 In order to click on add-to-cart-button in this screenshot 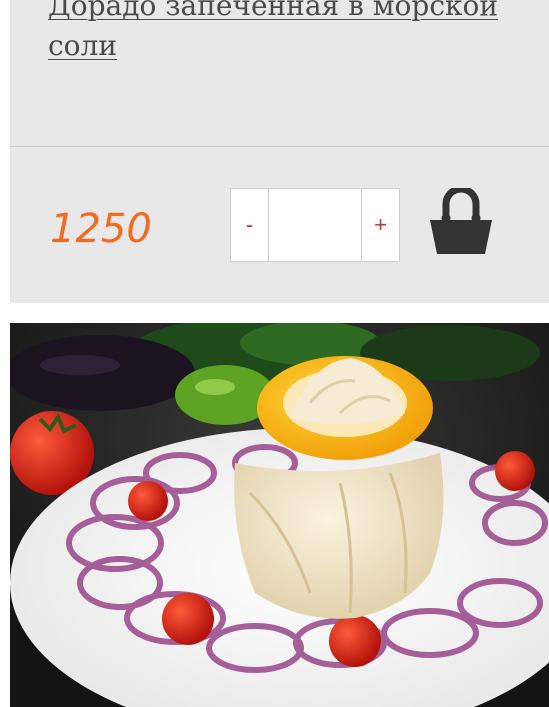, I will do `click(461, 221)`.